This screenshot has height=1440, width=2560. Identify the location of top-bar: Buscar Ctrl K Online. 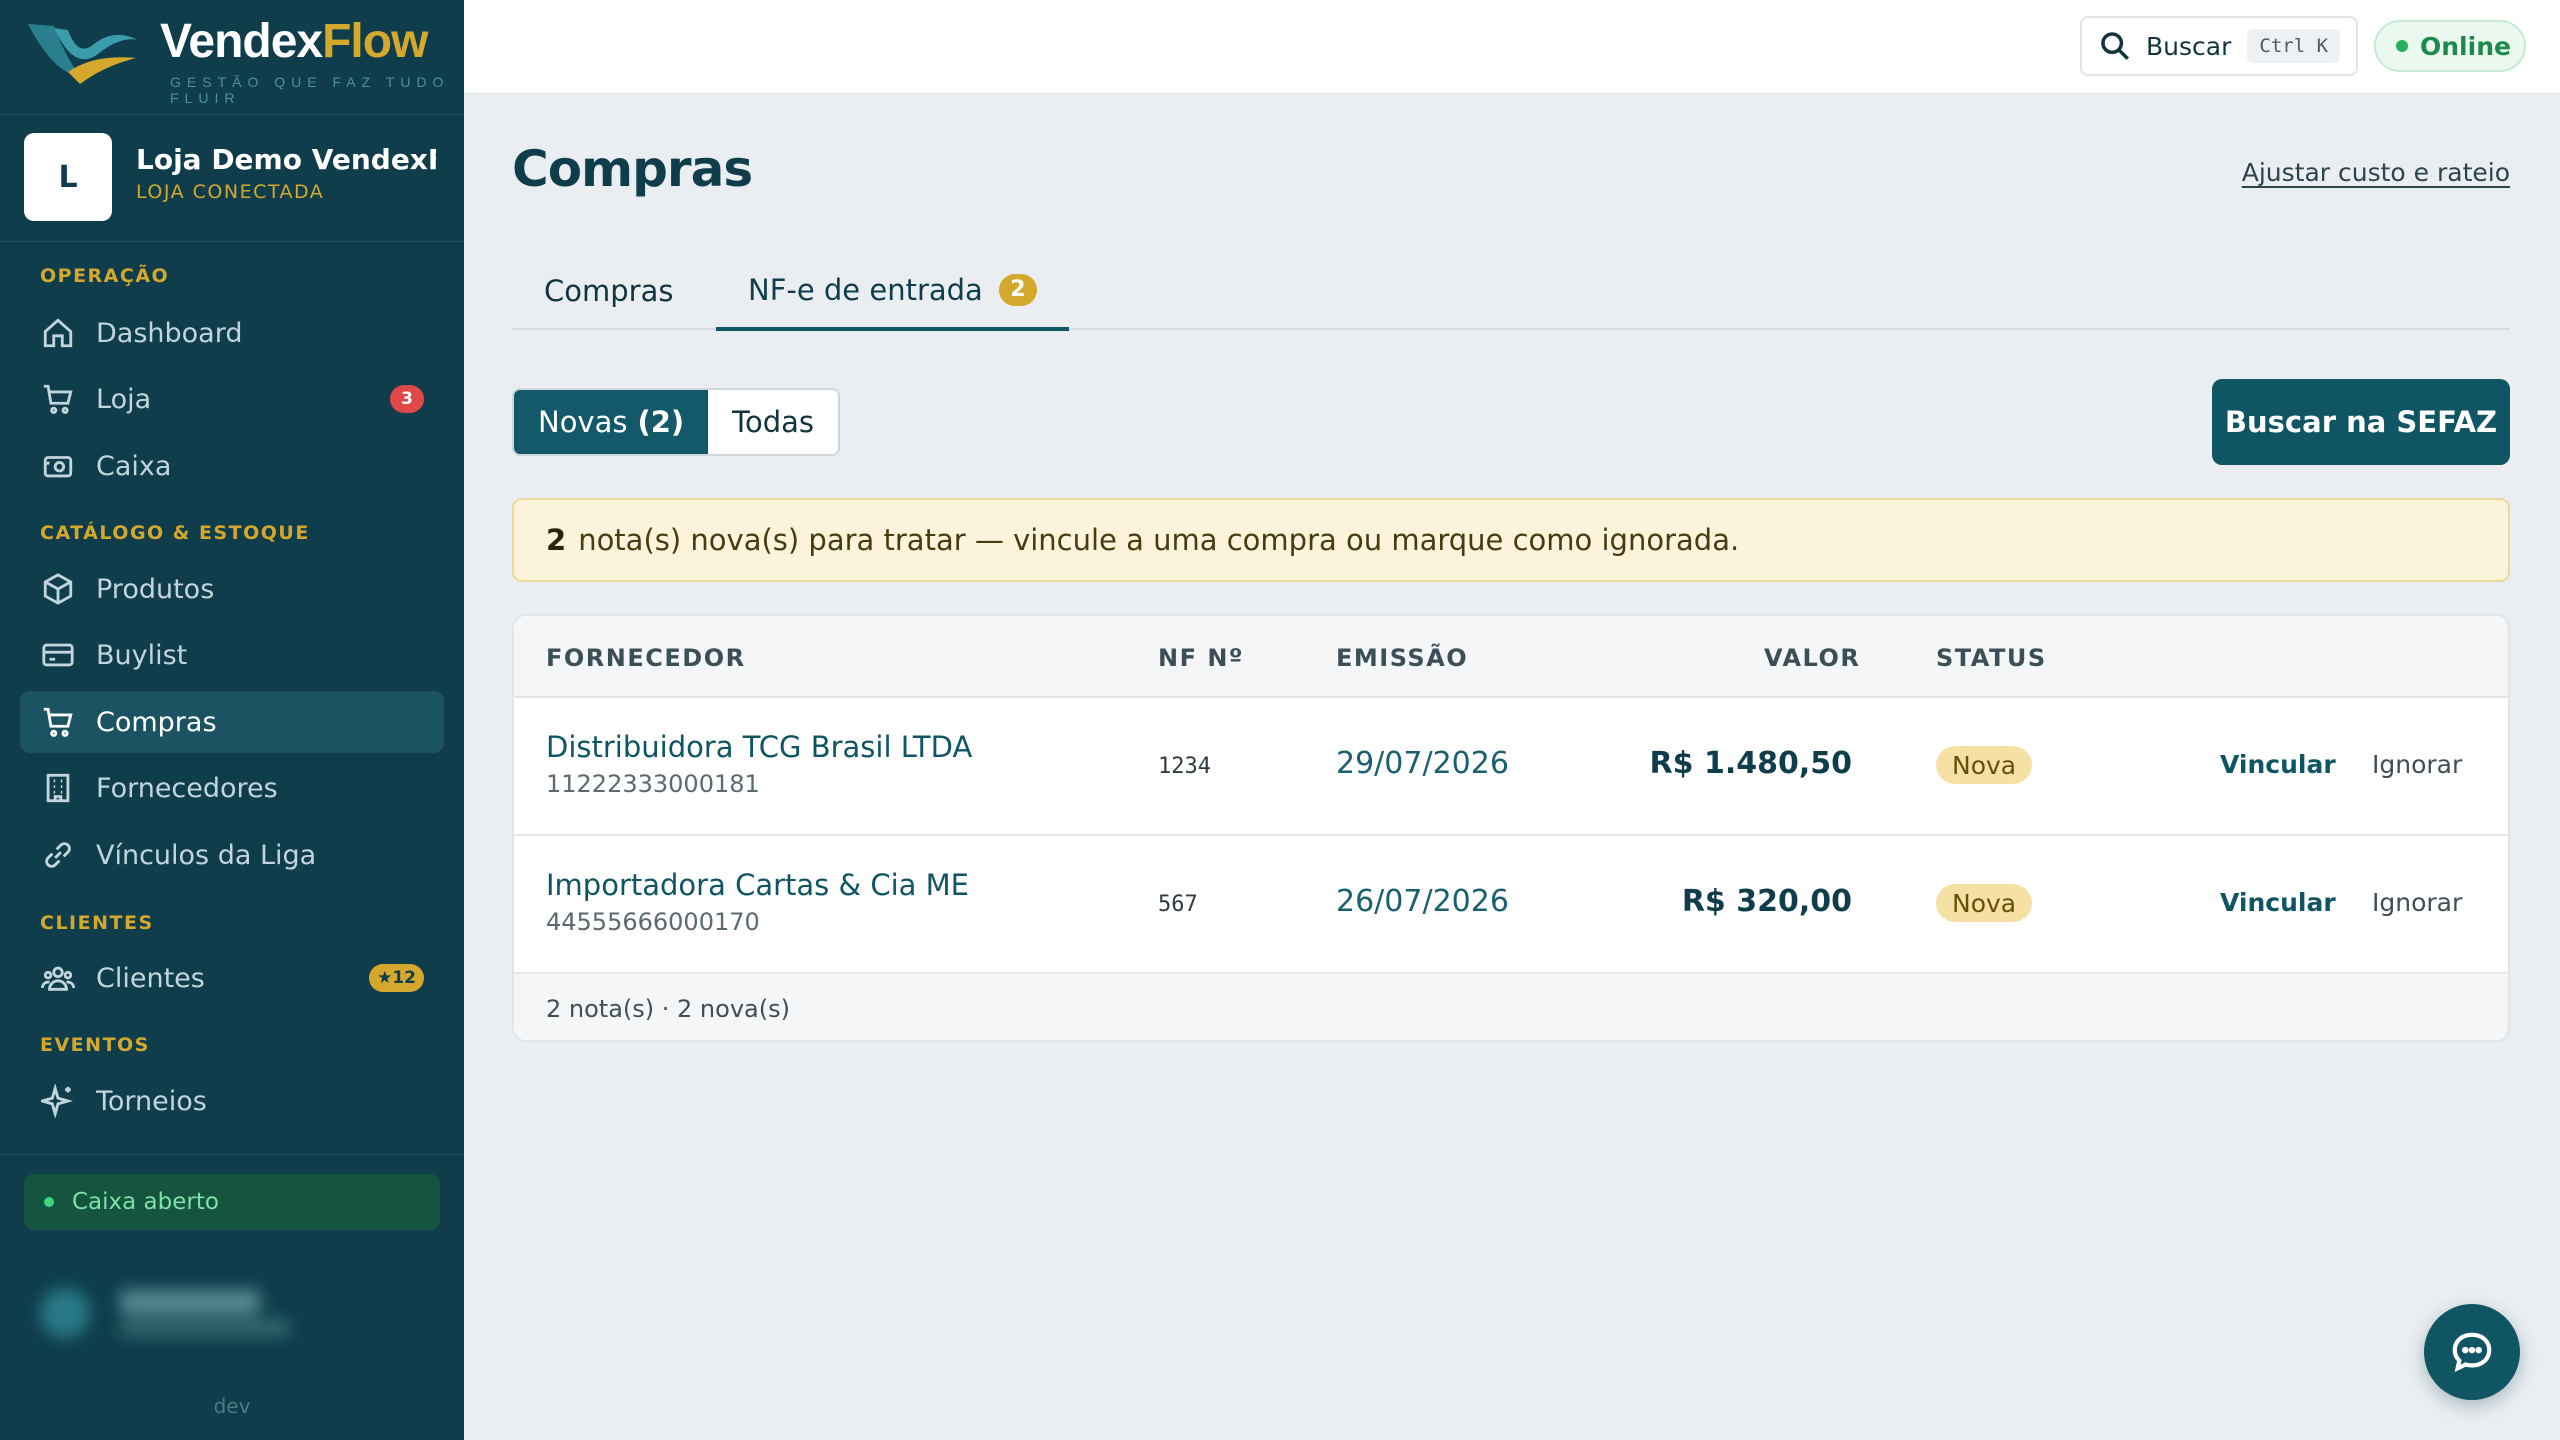
(1512, 47).